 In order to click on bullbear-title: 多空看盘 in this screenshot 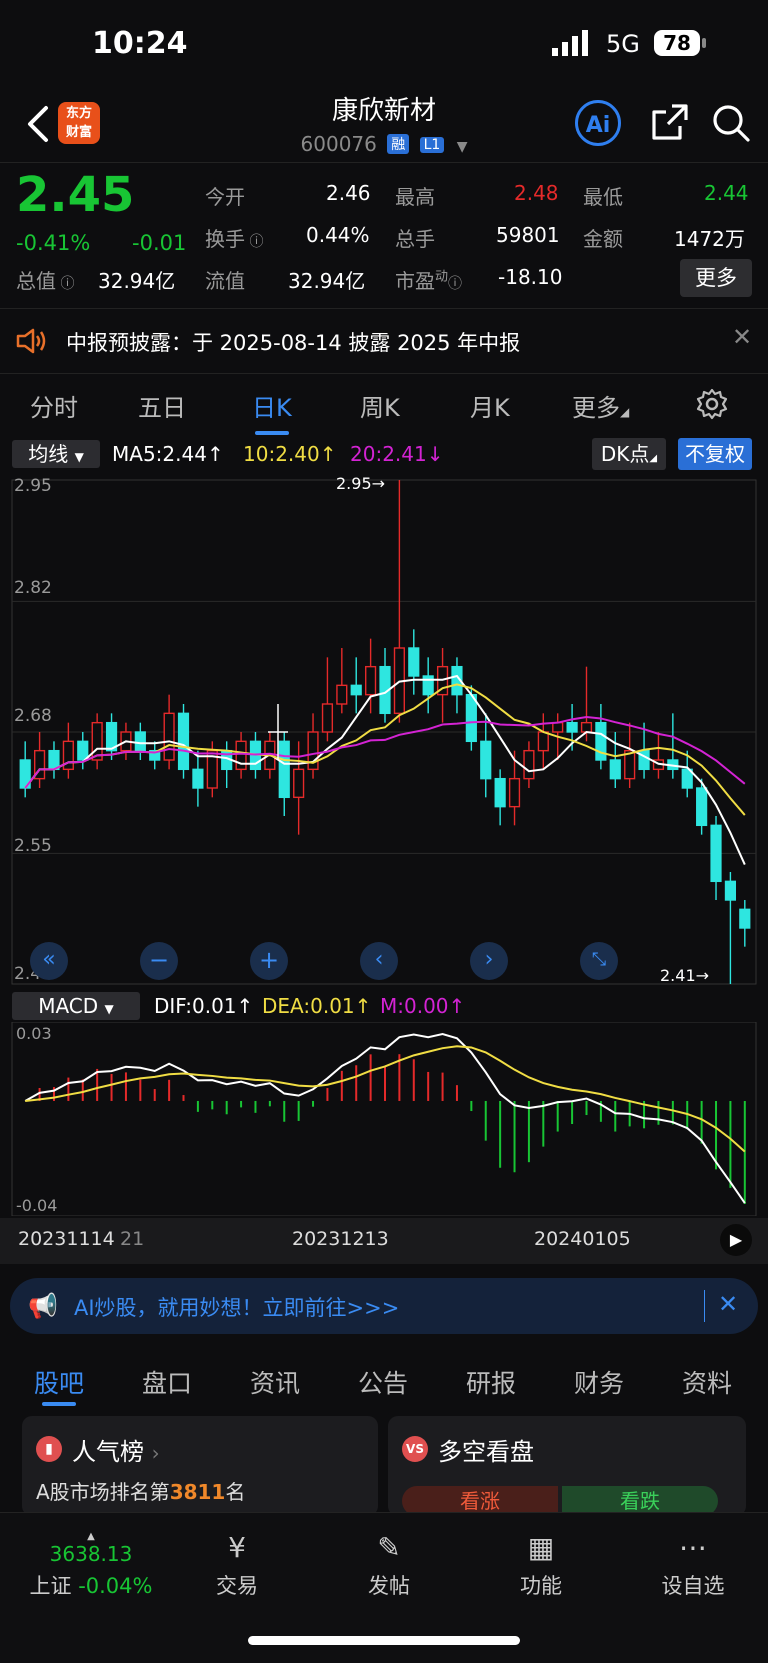, I will do `click(486, 1452)`.